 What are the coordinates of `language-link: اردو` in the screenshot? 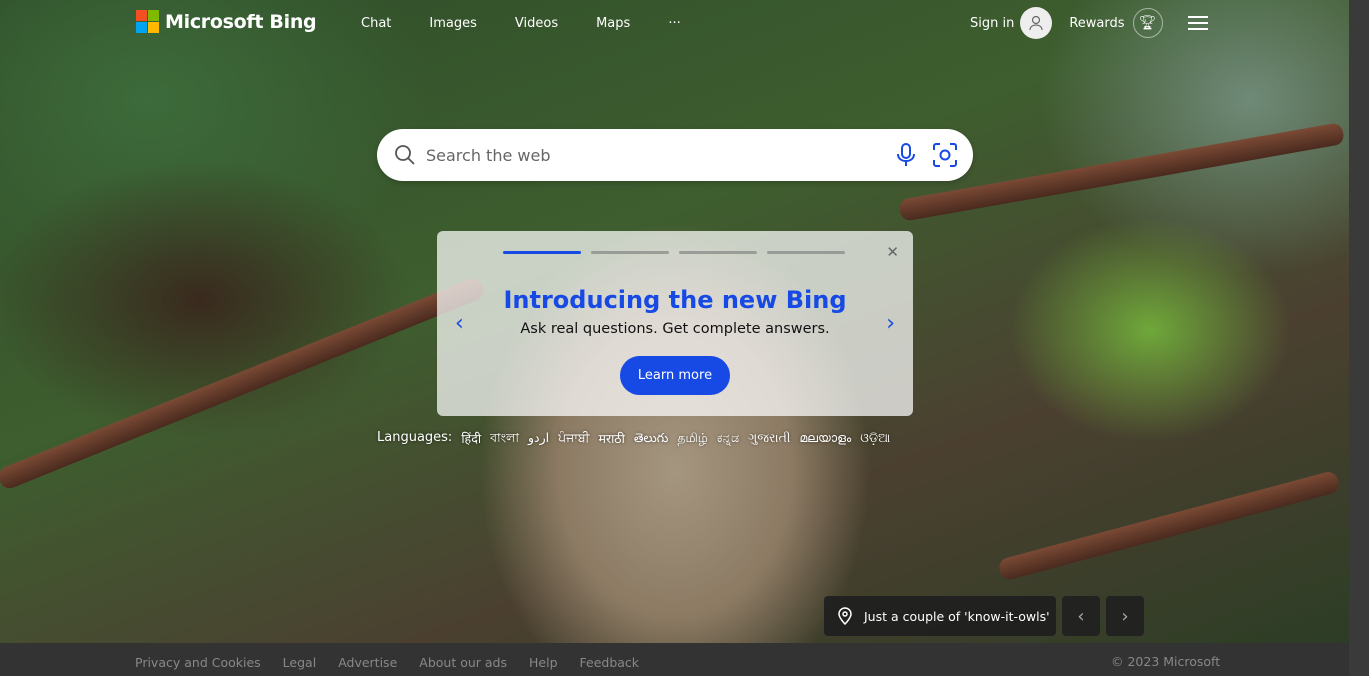 It's located at (538, 440).